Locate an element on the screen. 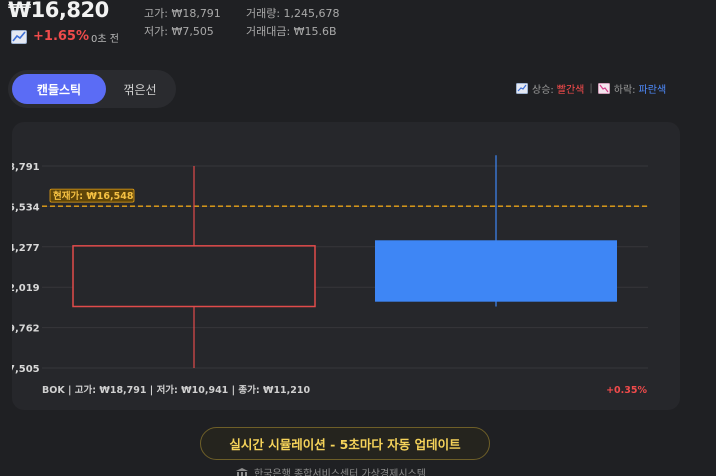  y-tick-label: 2,019 is located at coordinates (26, 288).